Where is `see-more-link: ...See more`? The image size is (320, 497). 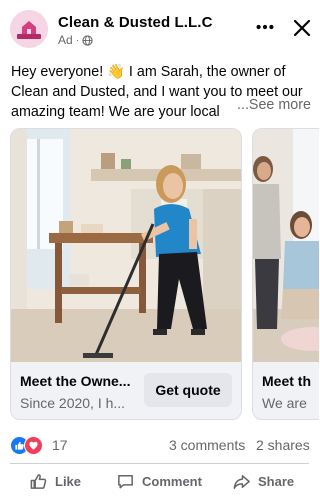
see-more-link: ...See more is located at coordinates (274, 105).